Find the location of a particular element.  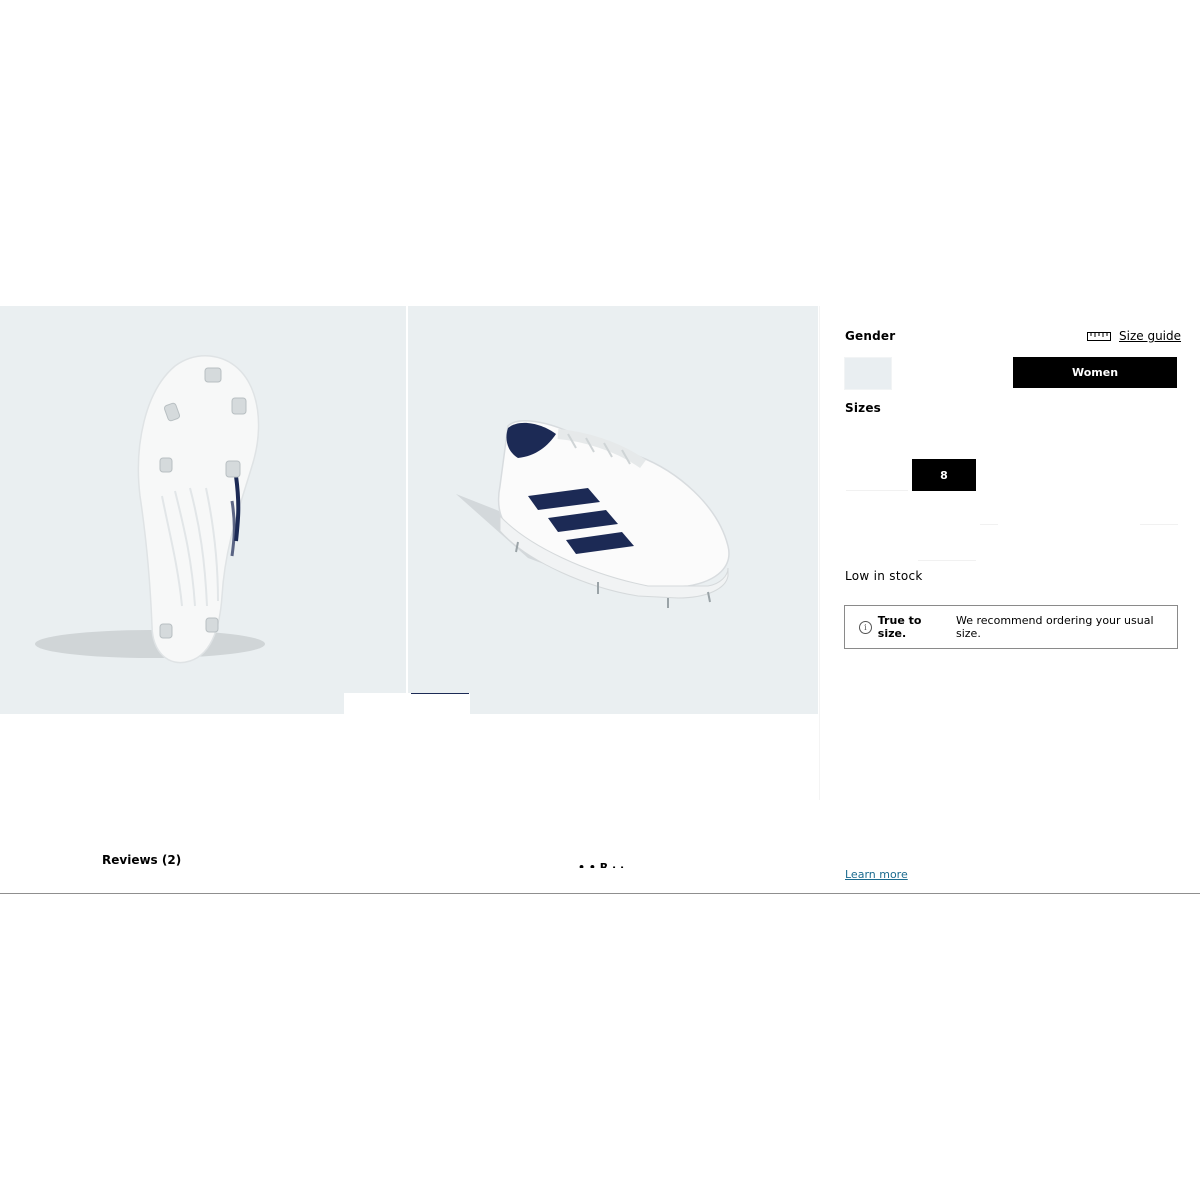

size-guide-label: Size guide is located at coordinates (1150, 336).